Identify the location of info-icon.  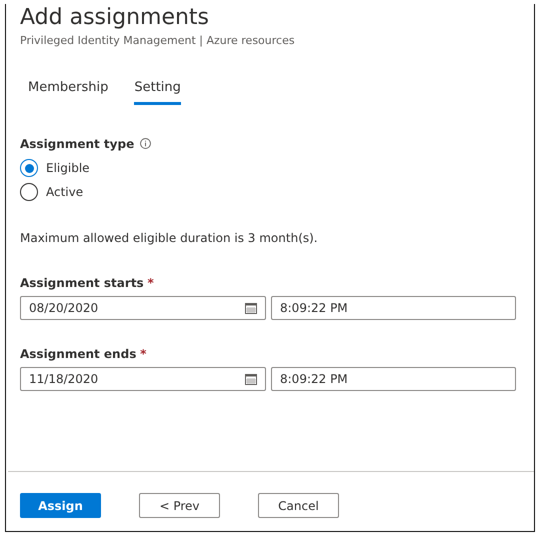
(146, 143).